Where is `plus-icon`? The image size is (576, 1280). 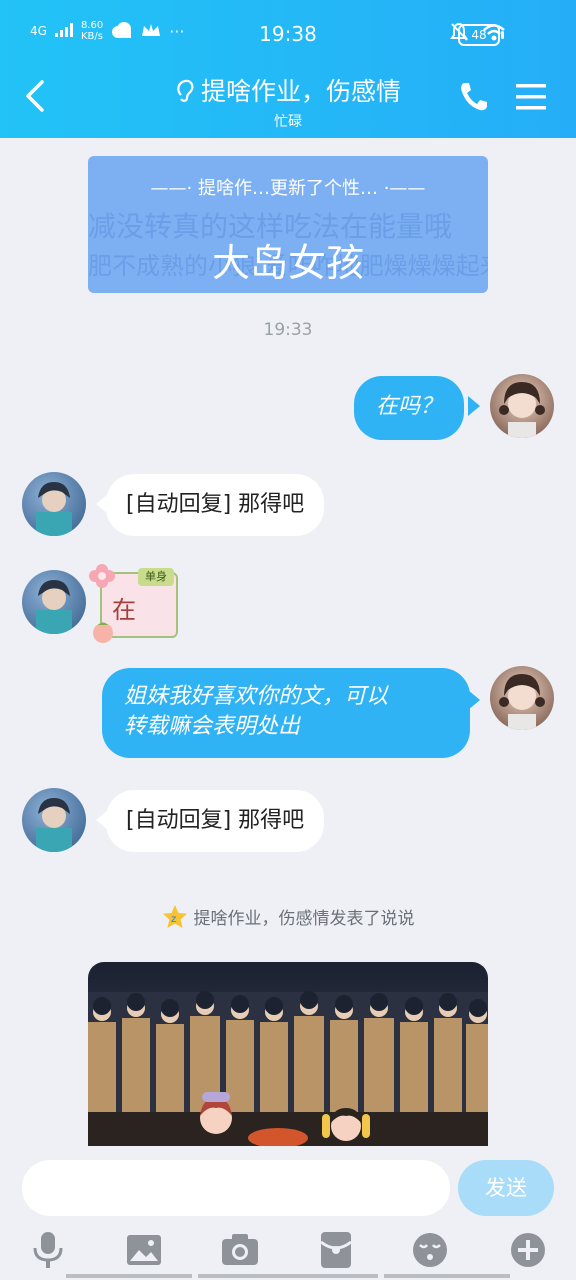 plus-icon is located at coordinates (528, 1250).